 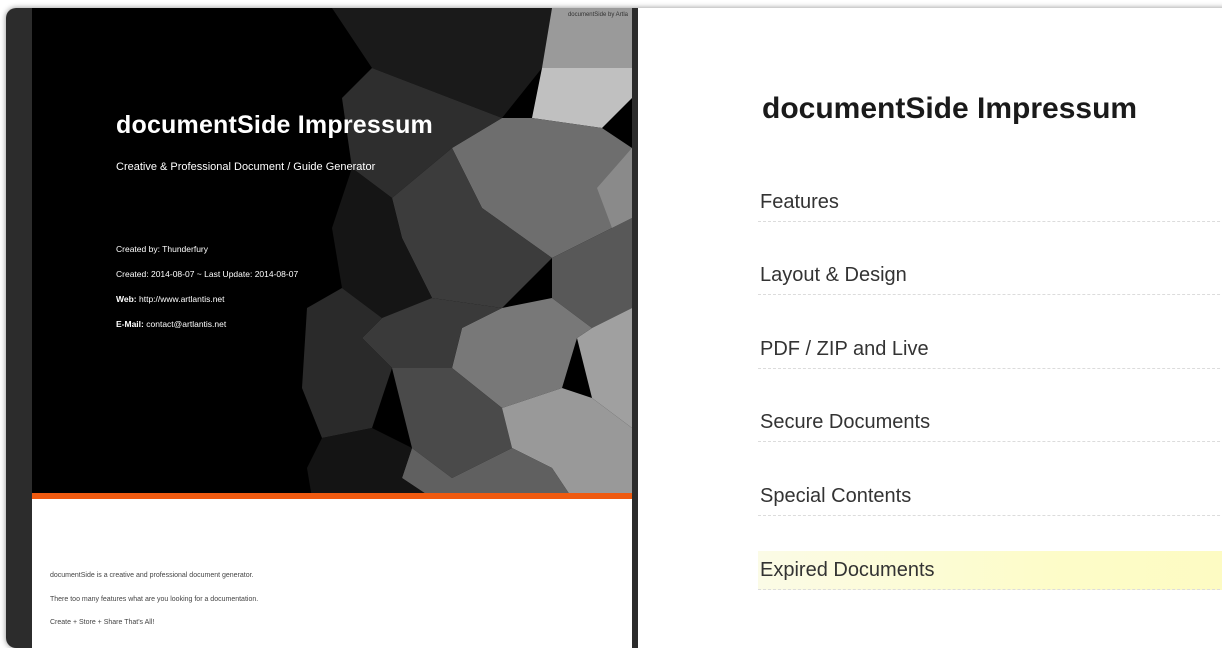 I want to click on toc-item-pdf-zip-live: PDF / ZIP and Live, so click(x=990, y=349).